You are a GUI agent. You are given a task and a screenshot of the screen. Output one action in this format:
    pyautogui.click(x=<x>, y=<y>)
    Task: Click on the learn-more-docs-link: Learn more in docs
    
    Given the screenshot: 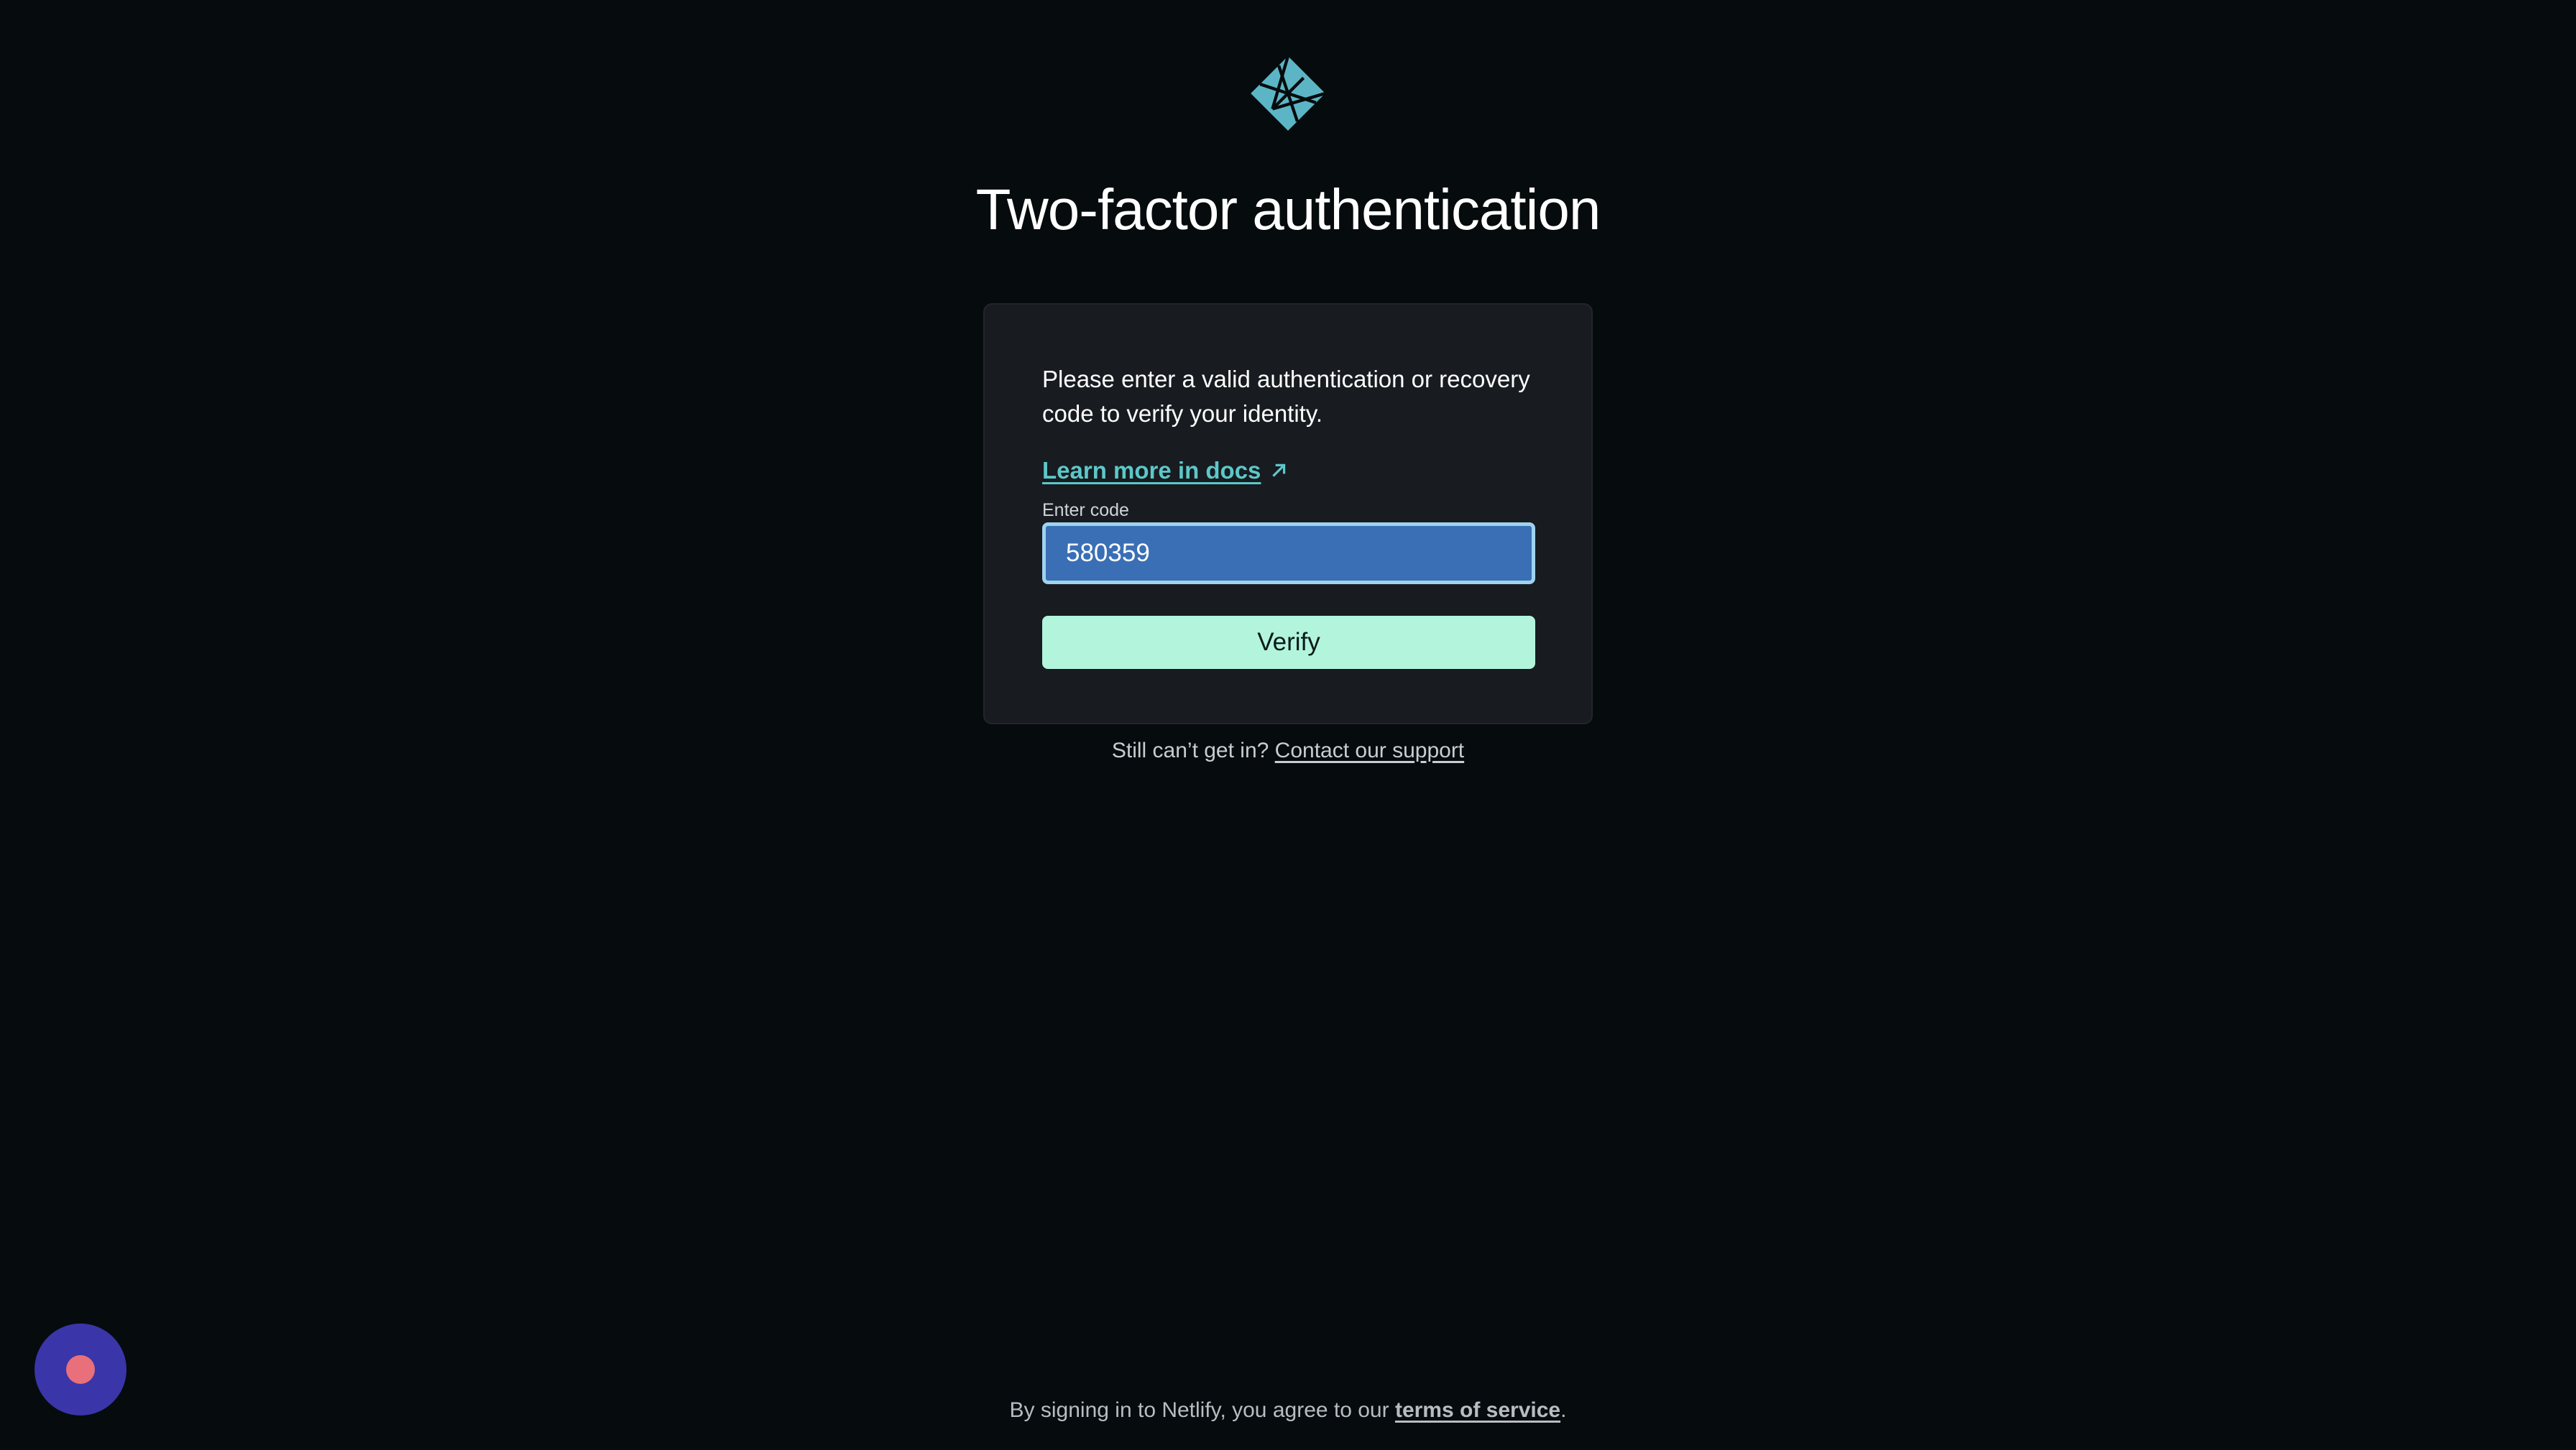 What is the action you would take?
    pyautogui.click(x=1165, y=470)
    